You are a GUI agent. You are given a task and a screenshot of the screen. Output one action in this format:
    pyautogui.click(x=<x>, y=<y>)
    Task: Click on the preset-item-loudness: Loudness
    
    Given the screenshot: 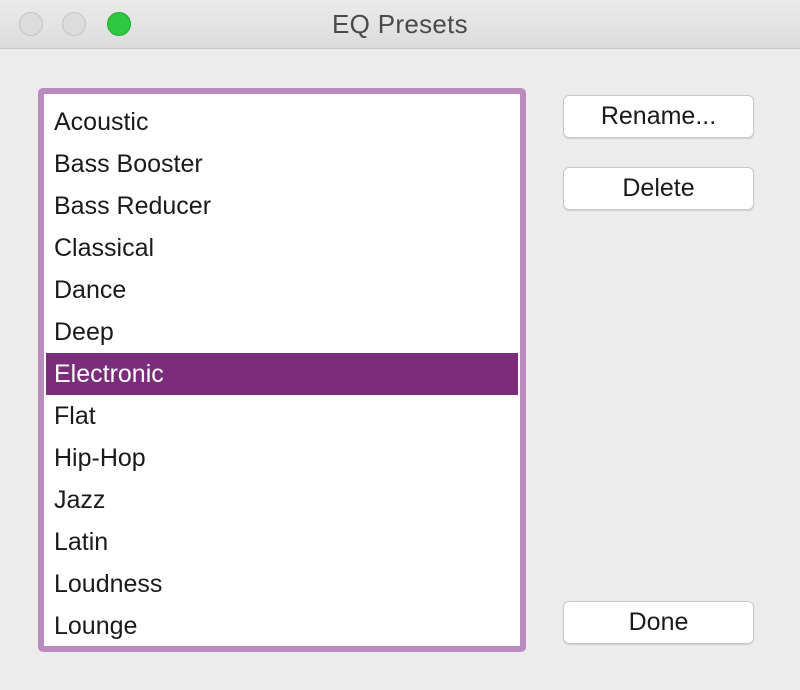 What is the action you would take?
    pyautogui.click(x=282, y=584)
    